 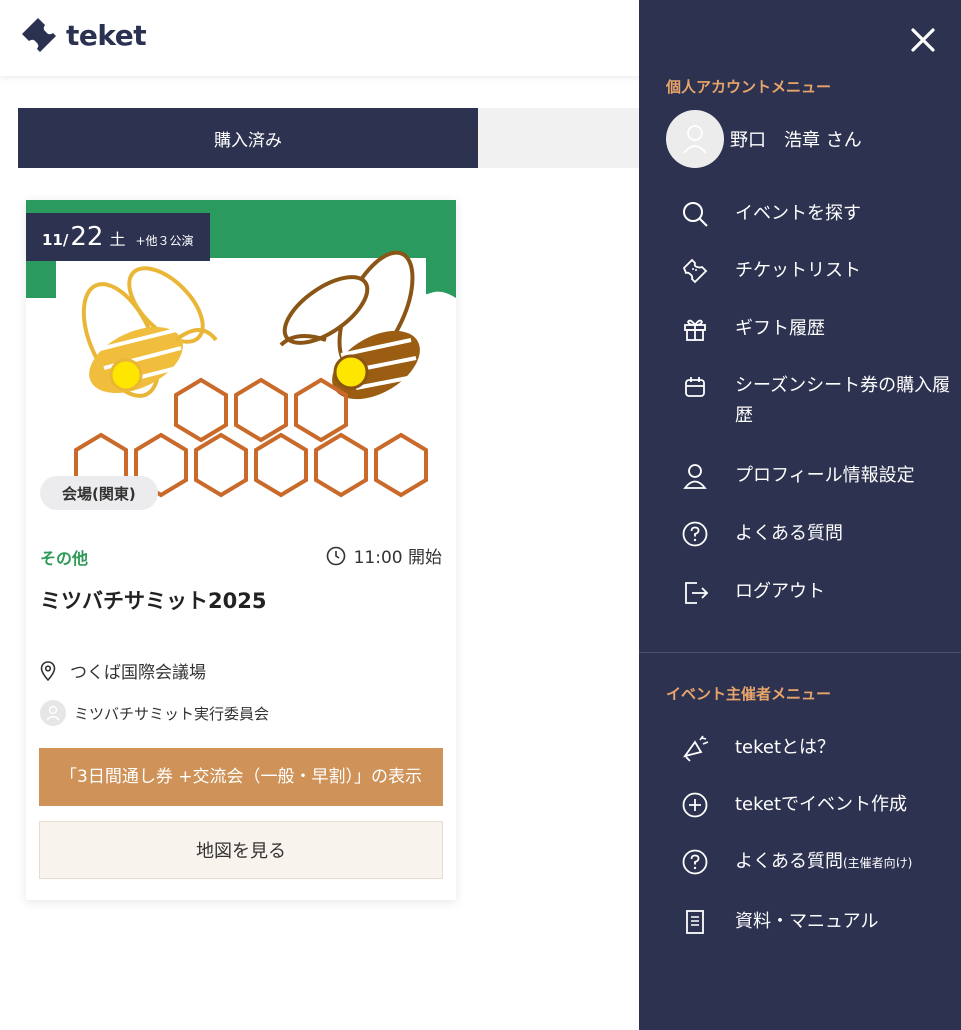 I want to click on plus-circle-icon, so click(x=695, y=805).